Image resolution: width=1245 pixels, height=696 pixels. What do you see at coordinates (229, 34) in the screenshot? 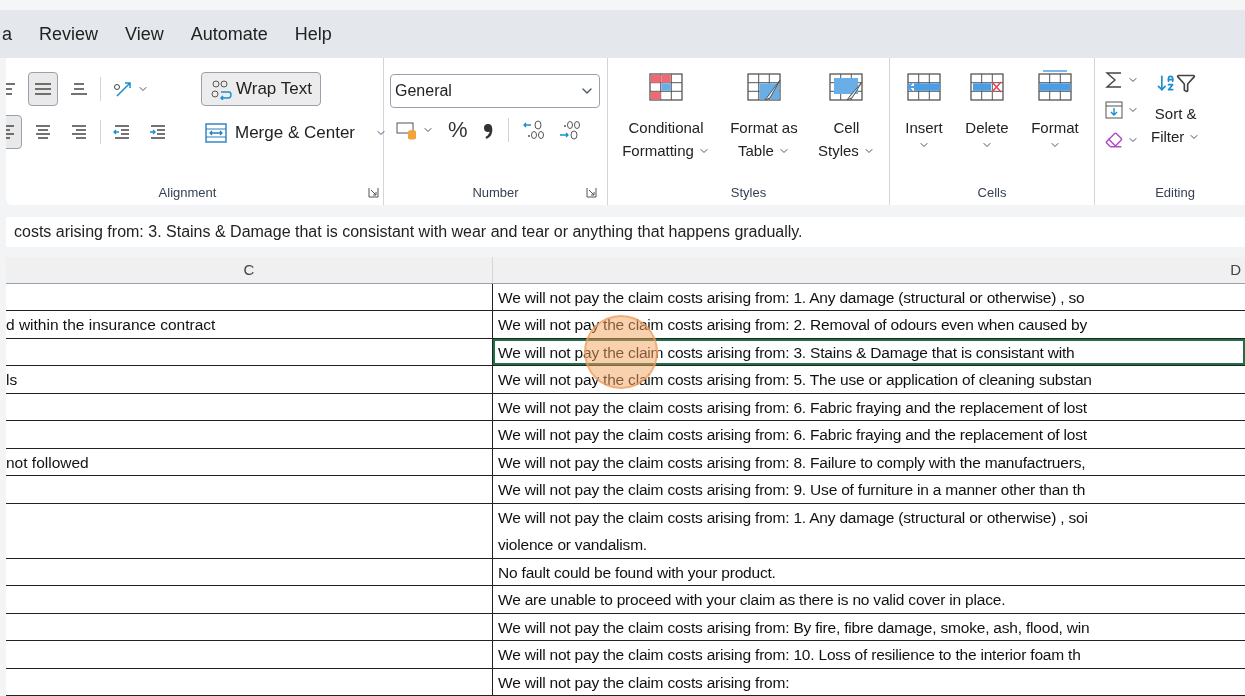
I see `menu-tab: Automate` at bounding box center [229, 34].